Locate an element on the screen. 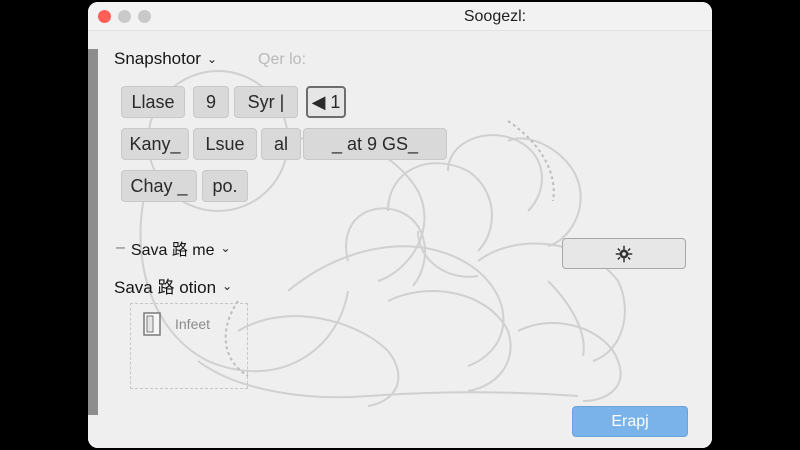  chip-9: 9 is located at coordinates (211, 102).